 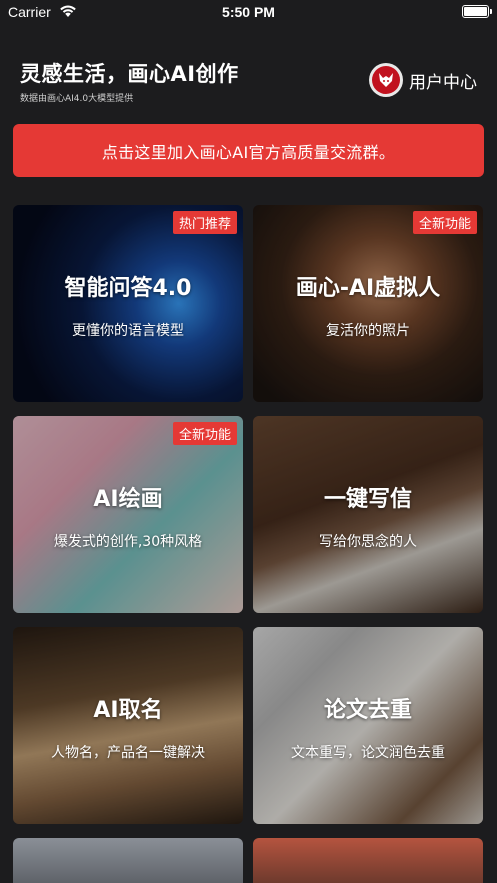 What do you see at coordinates (368, 288) in the screenshot?
I see `card-title: 画心-AI虚拟人` at bounding box center [368, 288].